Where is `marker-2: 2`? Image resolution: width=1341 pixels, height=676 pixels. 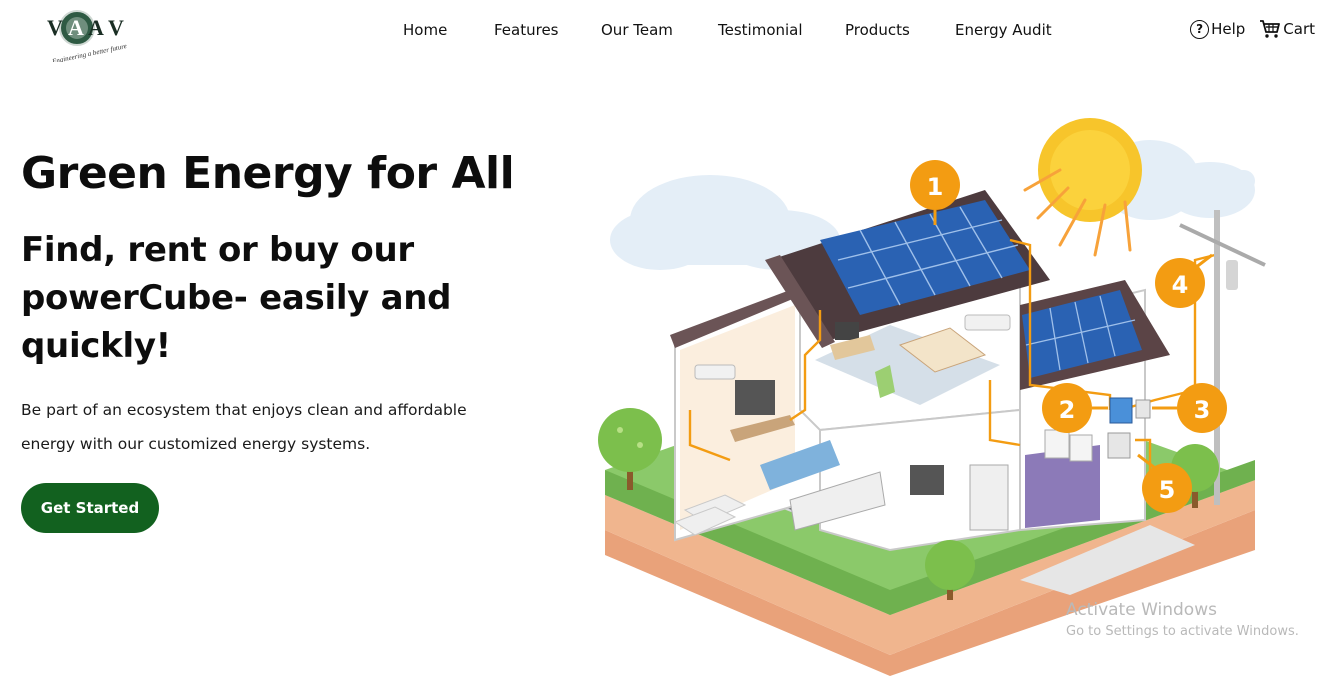 marker-2: 2 is located at coordinates (1067, 408).